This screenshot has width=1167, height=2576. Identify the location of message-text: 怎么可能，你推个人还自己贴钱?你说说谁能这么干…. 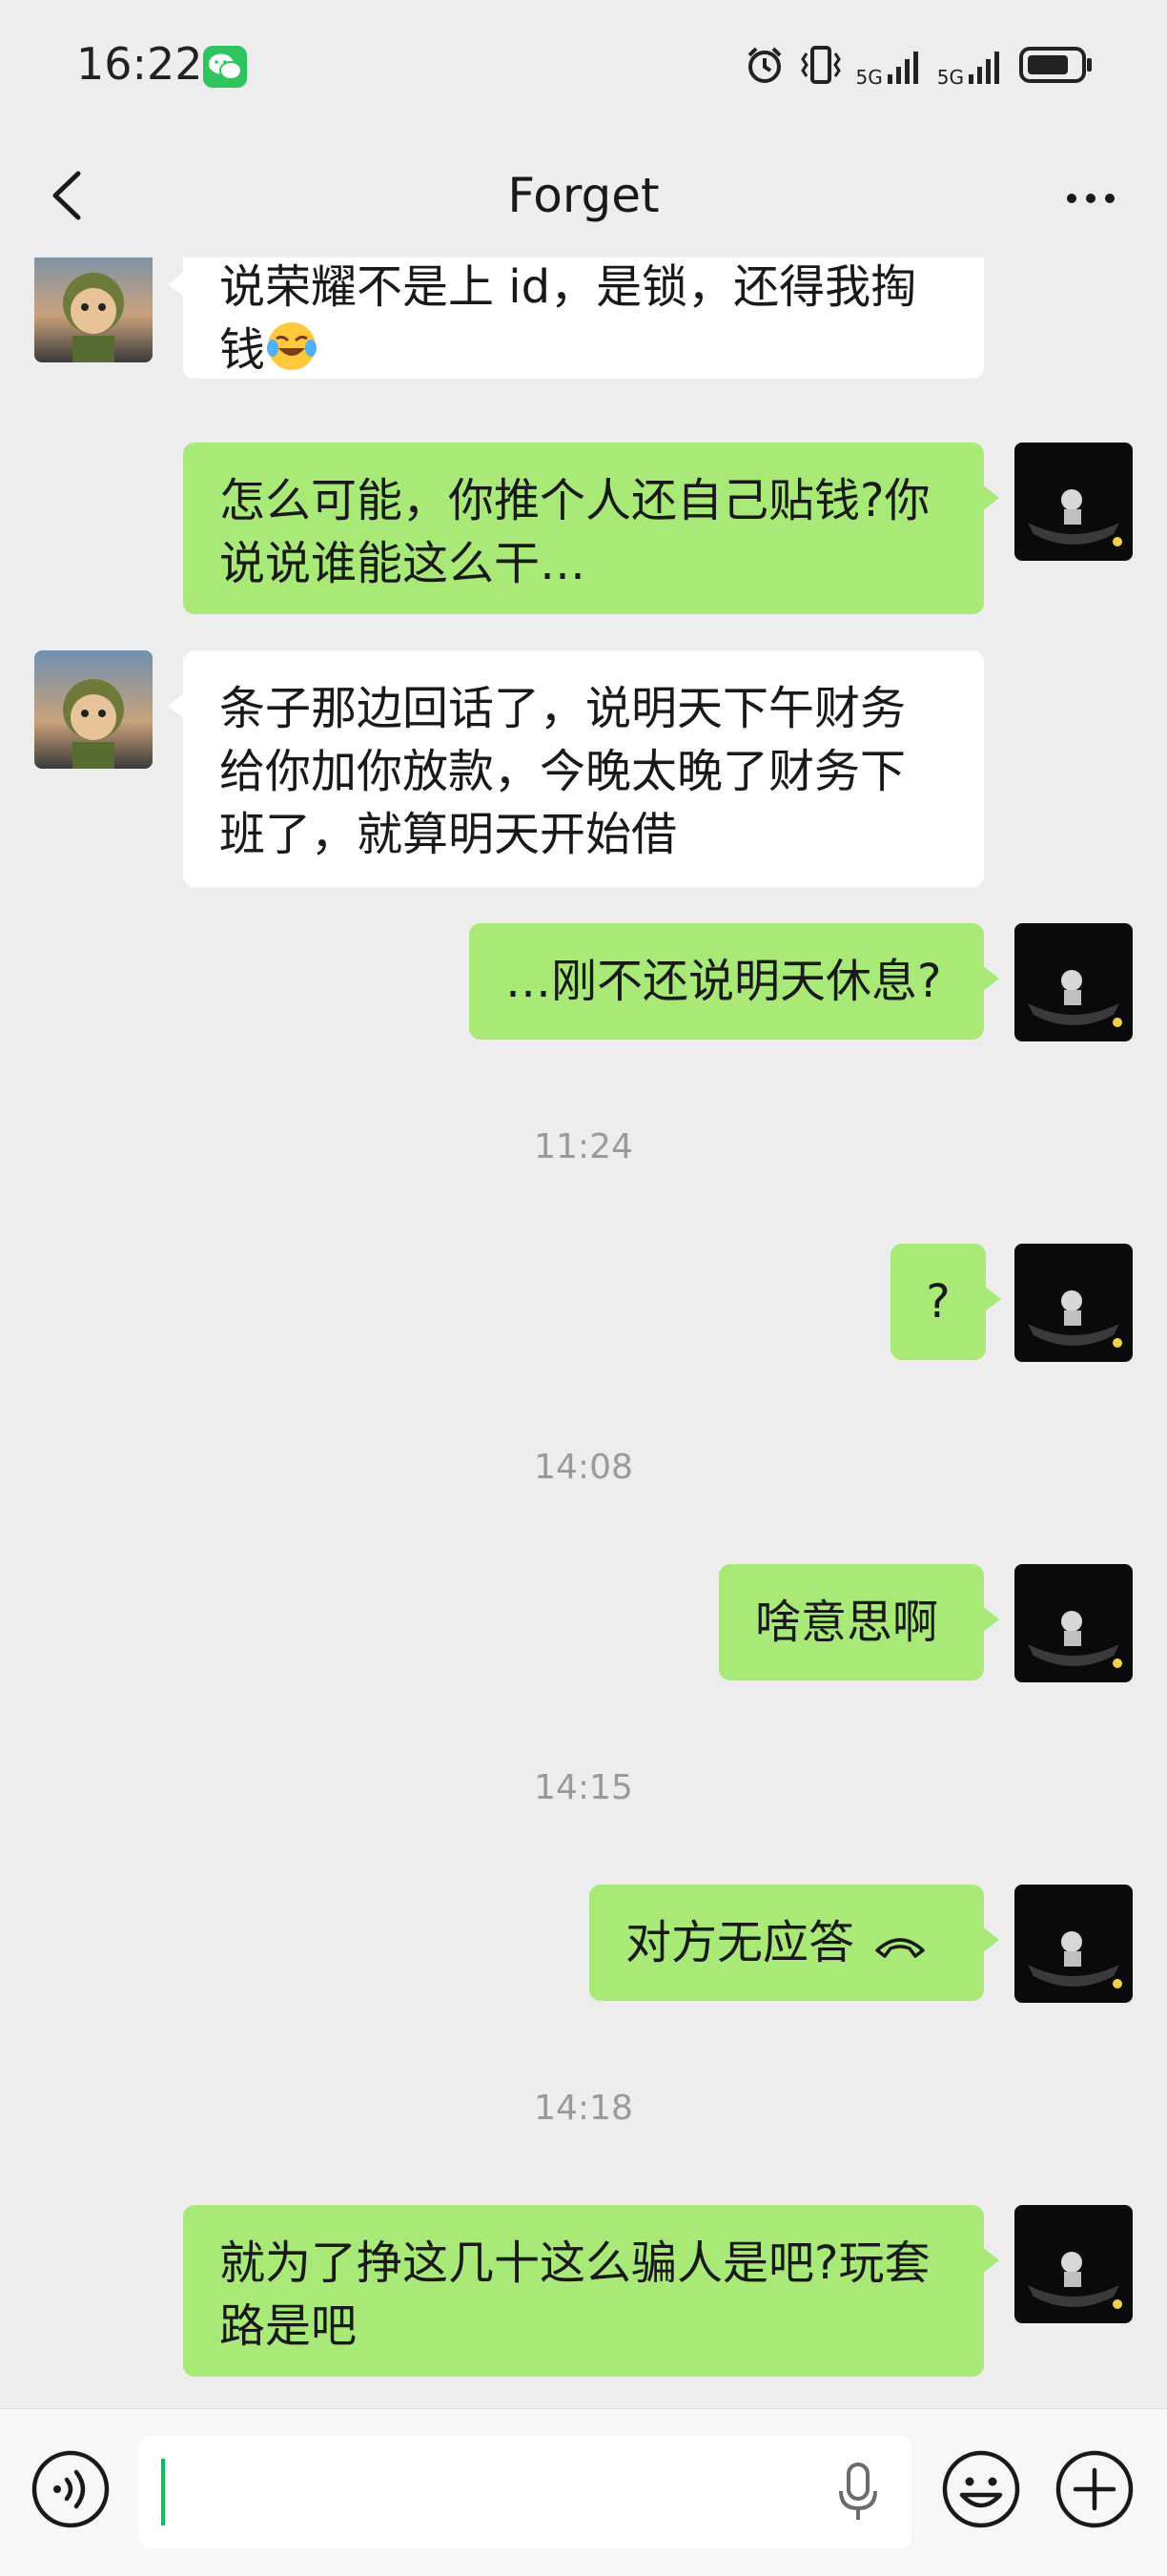
(575, 532).